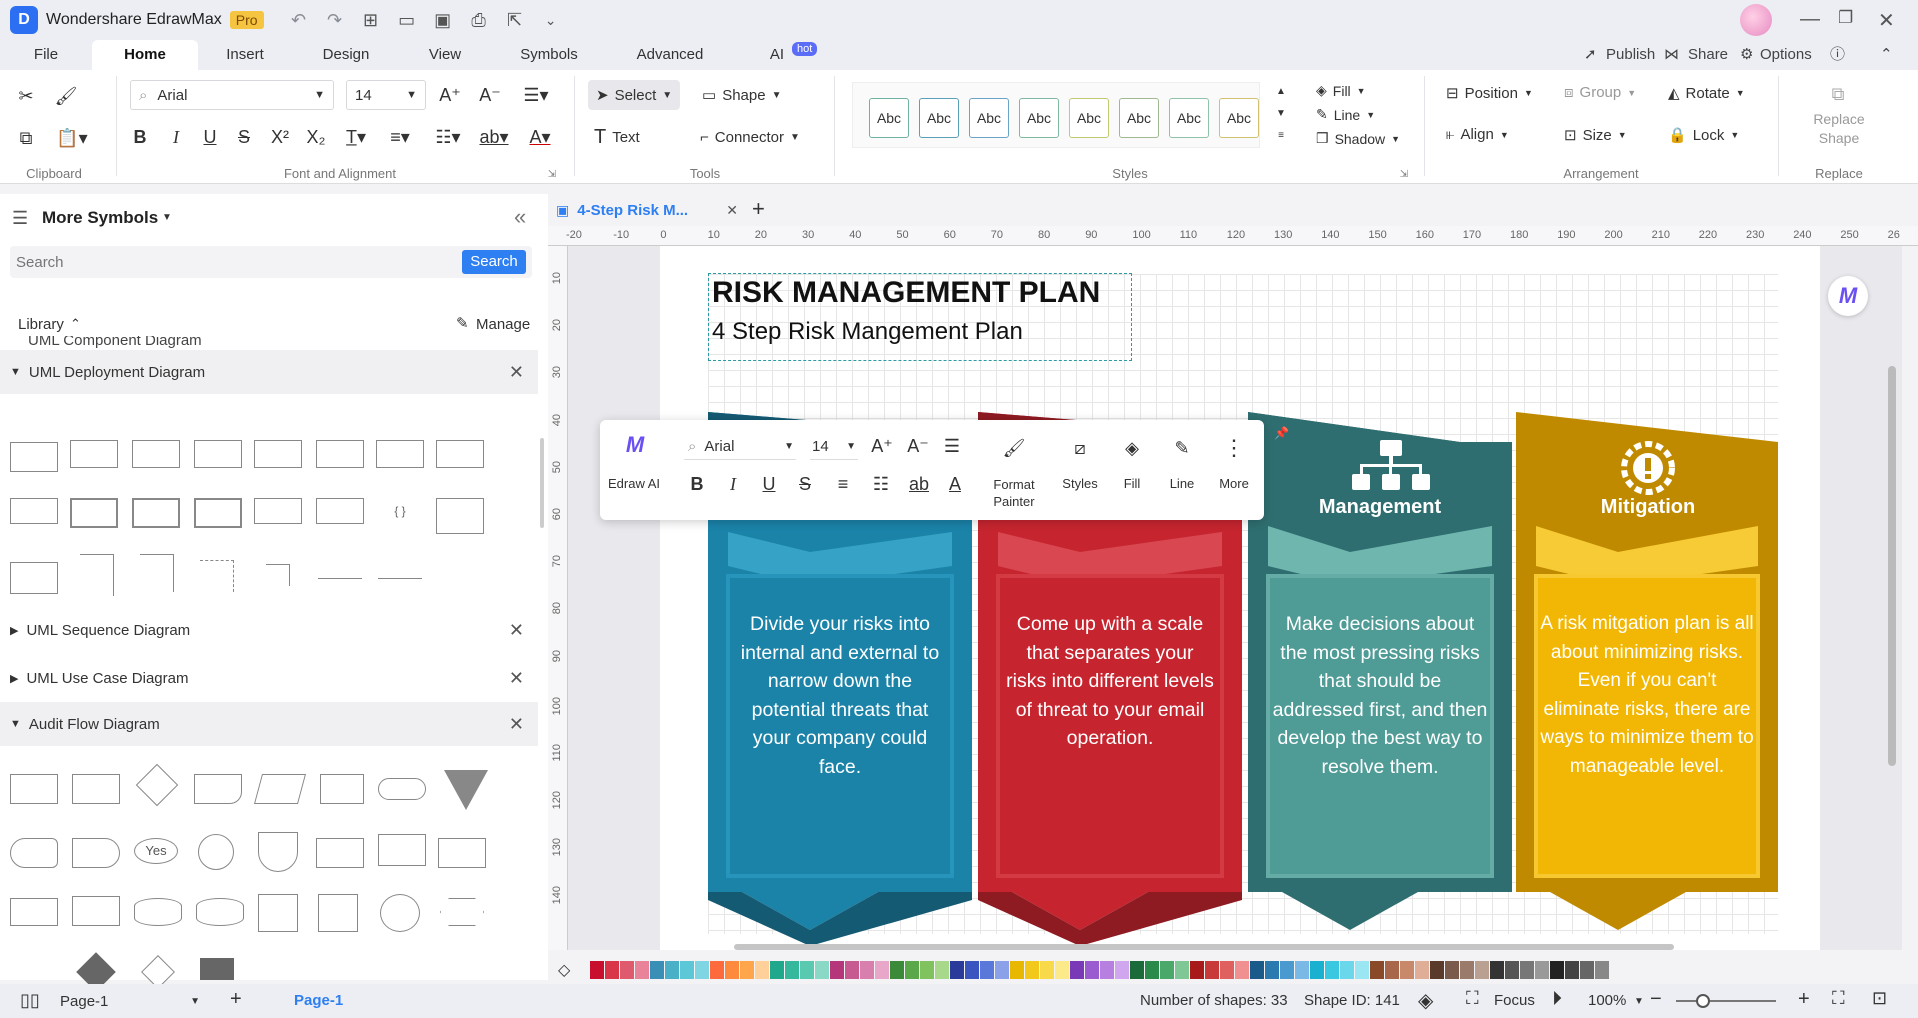 Image resolution: width=1918 pixels, height=1018 pixels. I want to click on symbol-preparation, so click(462, 912).